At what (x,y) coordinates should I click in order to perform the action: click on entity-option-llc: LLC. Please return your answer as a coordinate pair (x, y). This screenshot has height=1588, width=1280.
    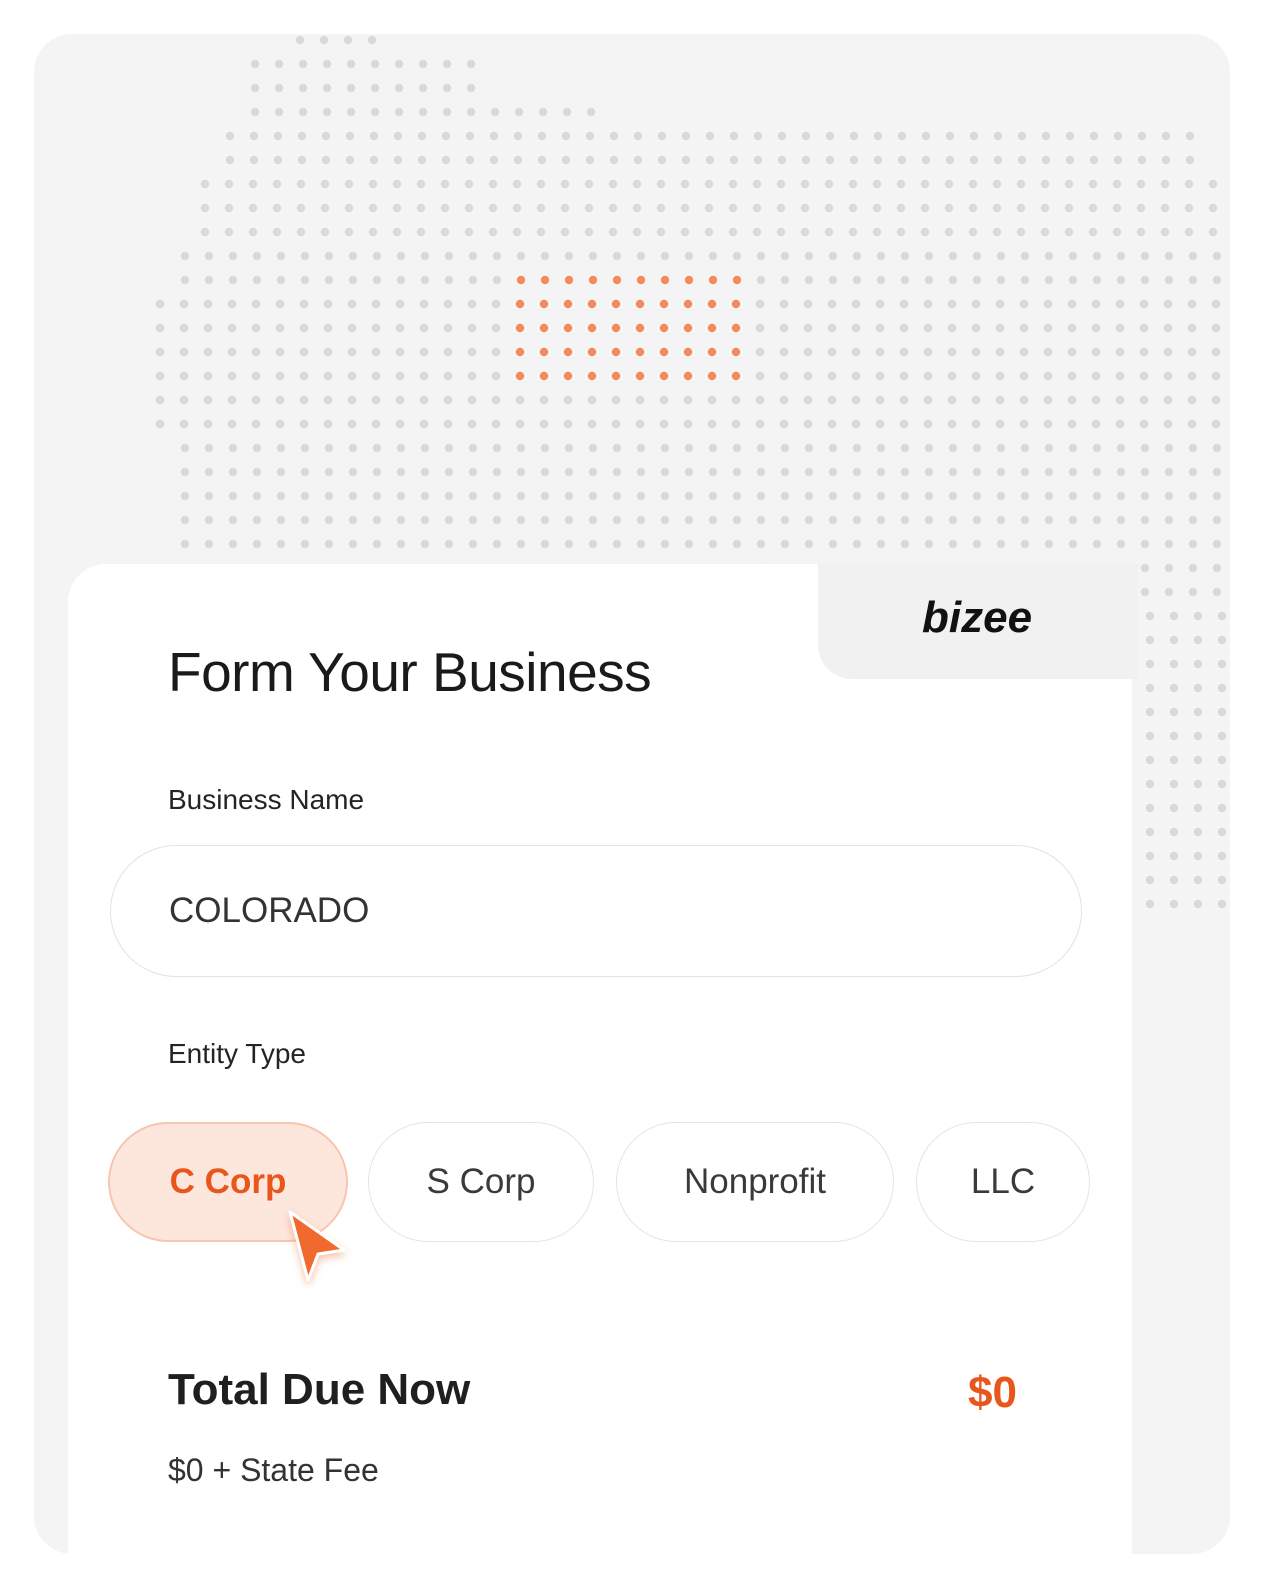
    Looking at the image, I should click on (1003, 1182).